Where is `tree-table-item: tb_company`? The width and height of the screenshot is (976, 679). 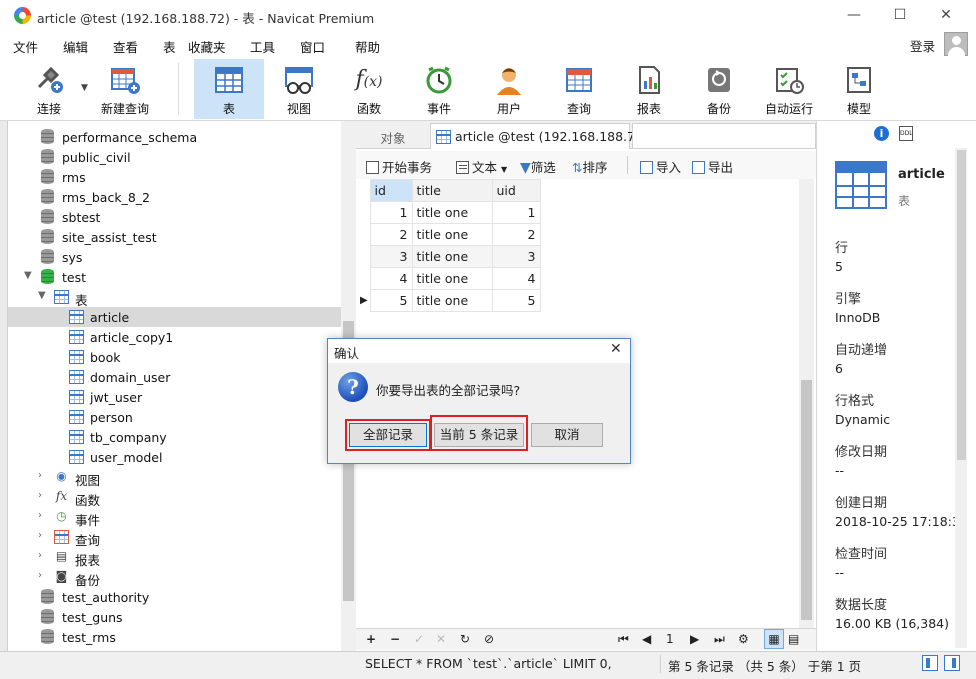 tree-table-item: tb_company is located at coordinates (174, 437).